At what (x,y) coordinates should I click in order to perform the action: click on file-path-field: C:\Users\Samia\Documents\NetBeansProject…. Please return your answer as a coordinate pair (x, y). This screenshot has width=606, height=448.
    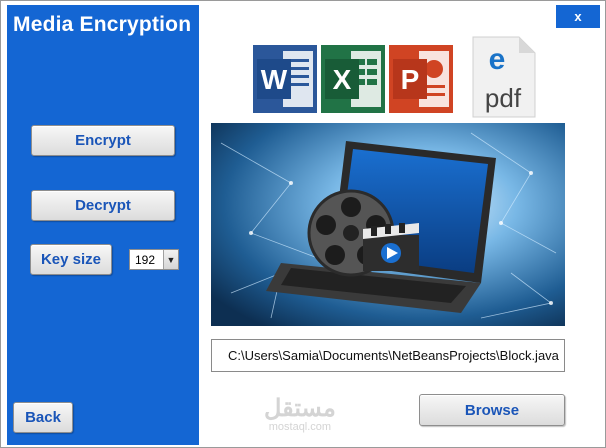
    Looking at the image, I should click on (388, 355).